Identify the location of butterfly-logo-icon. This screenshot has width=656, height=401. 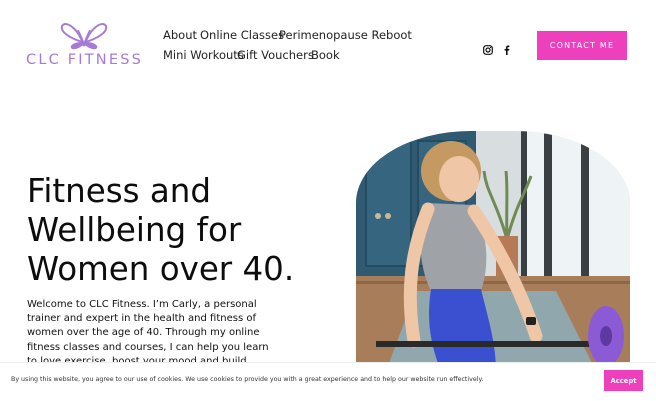
(84, 36).